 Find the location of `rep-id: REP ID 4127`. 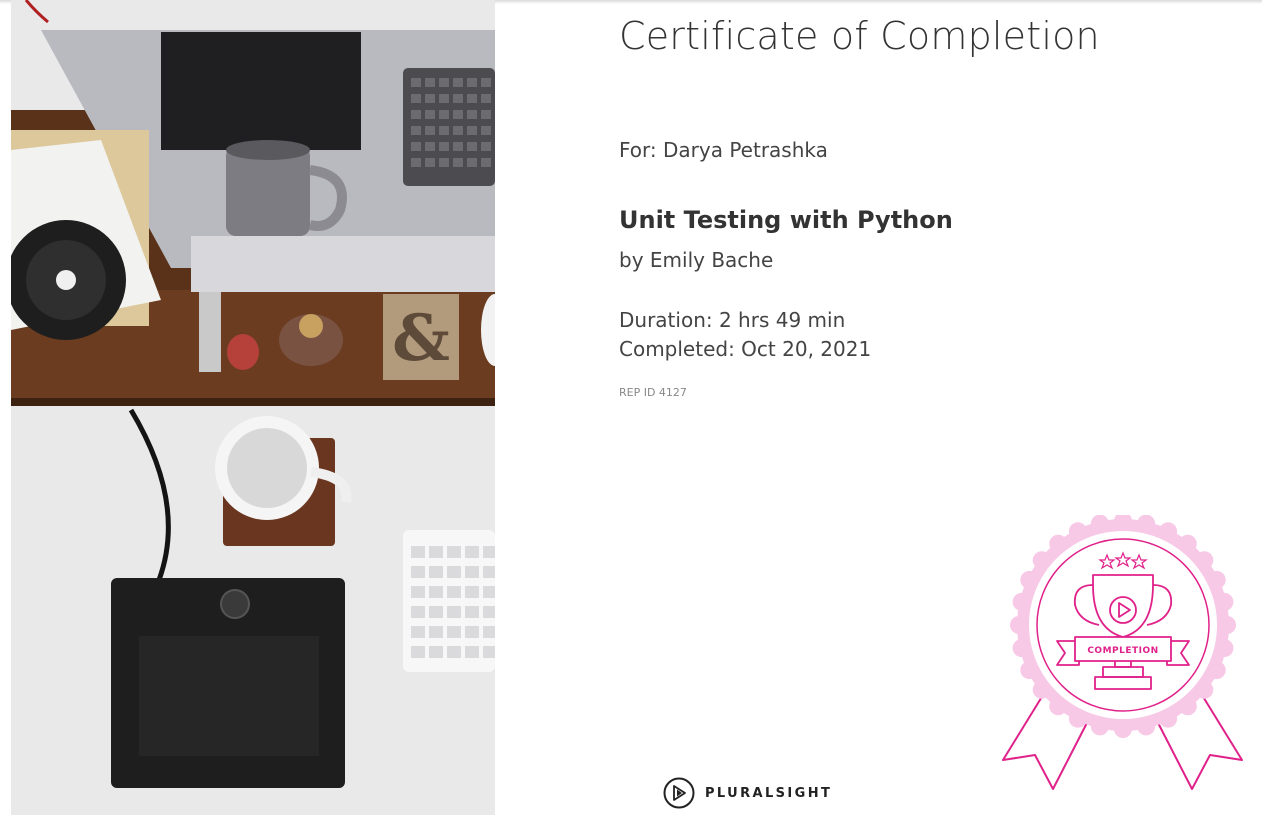

rep-id: REP ID 4127 is located at coordinates (653, 392).